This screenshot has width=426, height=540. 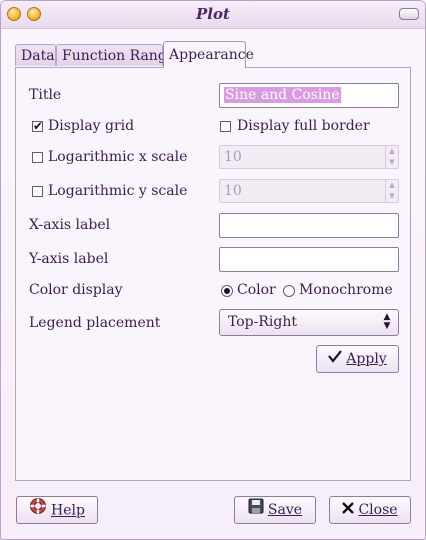 I want to click on x-axis-label-input, so click(x=309, y=225).